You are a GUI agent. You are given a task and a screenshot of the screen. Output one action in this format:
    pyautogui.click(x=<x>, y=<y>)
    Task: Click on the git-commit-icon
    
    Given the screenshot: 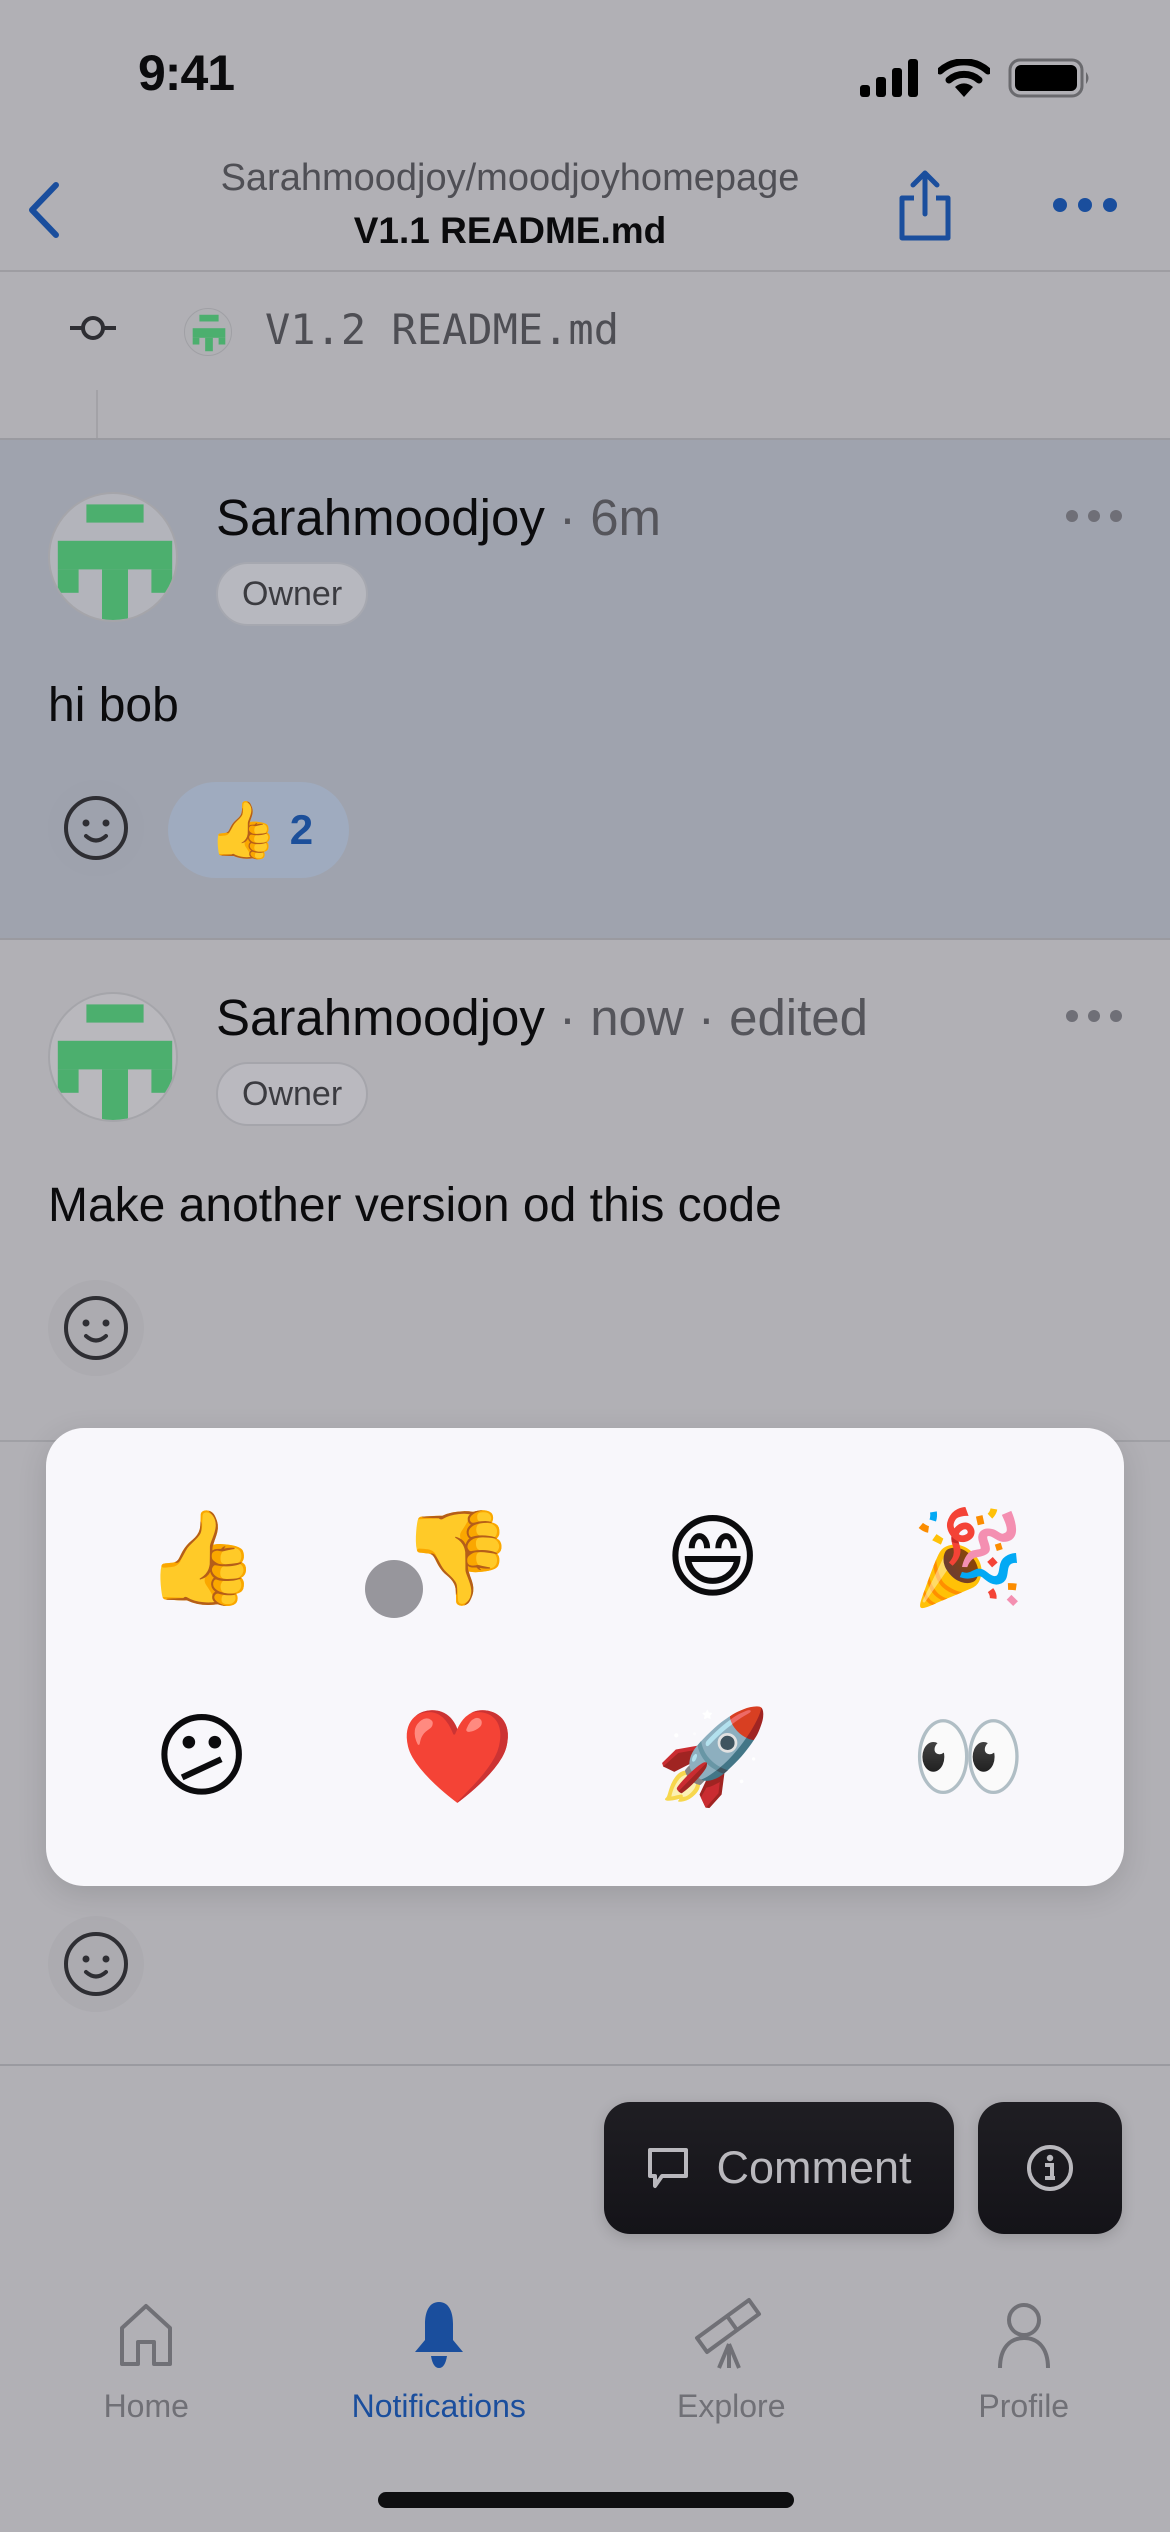 What is the action you would take?
    pyautogui.click(x=93, y=330)
    